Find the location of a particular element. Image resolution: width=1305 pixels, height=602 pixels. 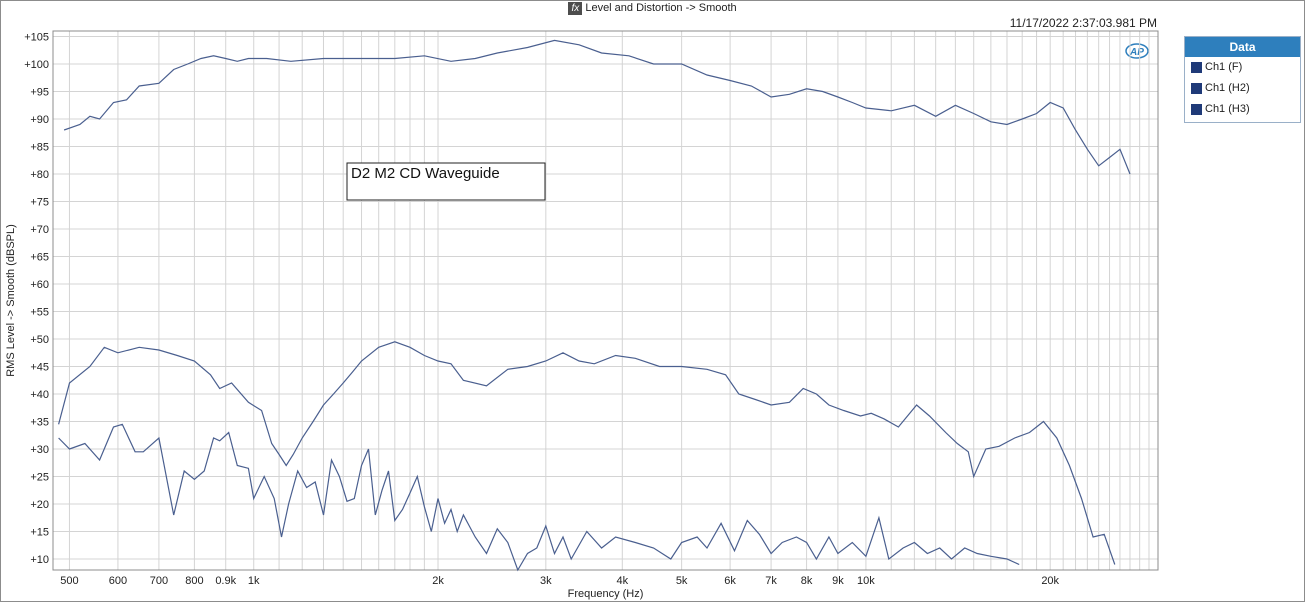

y-tick-label: +40 is located at coordinates (39, 395).